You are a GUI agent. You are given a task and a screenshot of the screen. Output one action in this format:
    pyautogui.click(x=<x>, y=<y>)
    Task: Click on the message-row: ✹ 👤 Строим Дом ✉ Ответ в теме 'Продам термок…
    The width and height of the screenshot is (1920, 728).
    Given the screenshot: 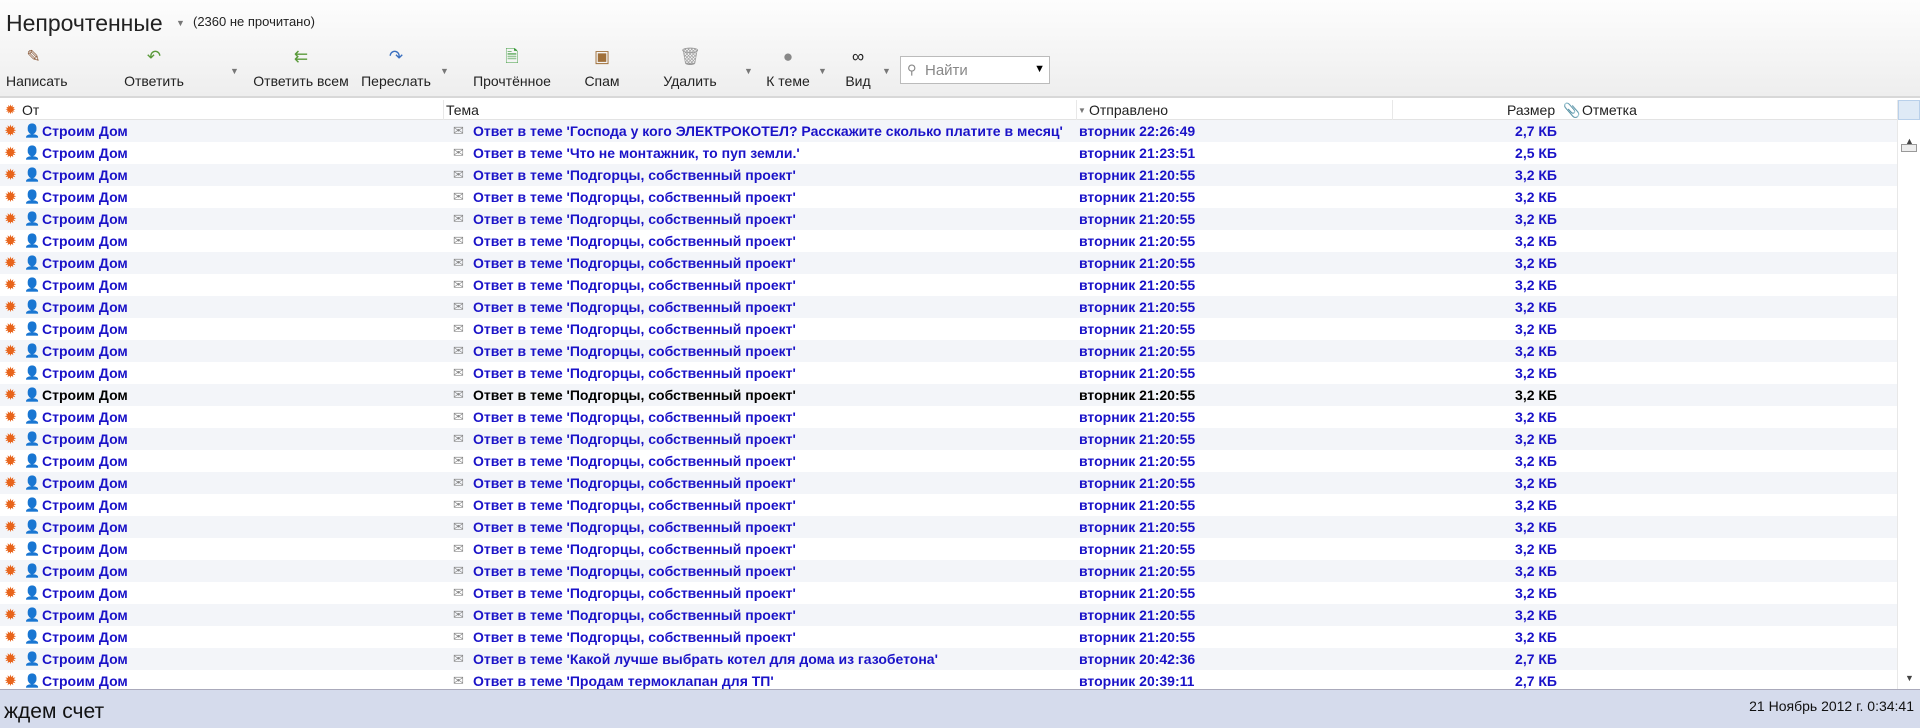 What is the action you would take?
    pyautogui.click(x=948, y=679)
    